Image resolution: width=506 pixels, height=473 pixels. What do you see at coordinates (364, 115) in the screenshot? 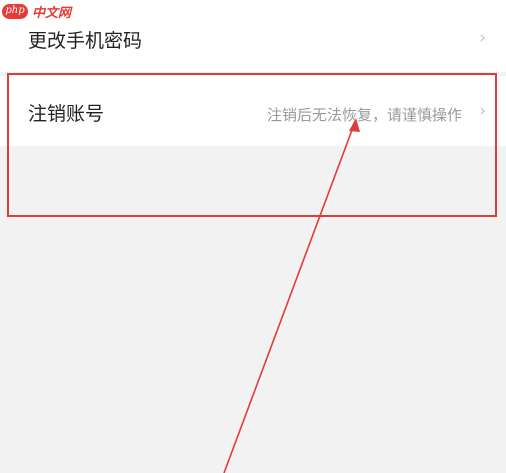
I see `cancel-account-hint: 注销后无法恢复，请谨慎操作` at bounding box center [364, 115].